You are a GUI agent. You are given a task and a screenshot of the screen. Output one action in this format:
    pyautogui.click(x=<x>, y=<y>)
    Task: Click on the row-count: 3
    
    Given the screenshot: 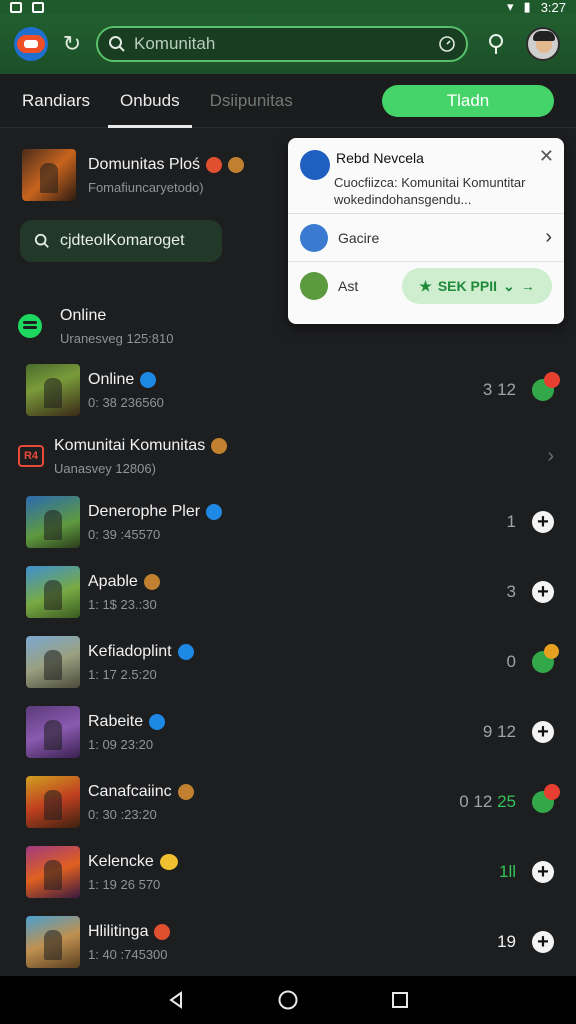 What is the action you would take?
    pyautogui.click(x=511, y=591)
    